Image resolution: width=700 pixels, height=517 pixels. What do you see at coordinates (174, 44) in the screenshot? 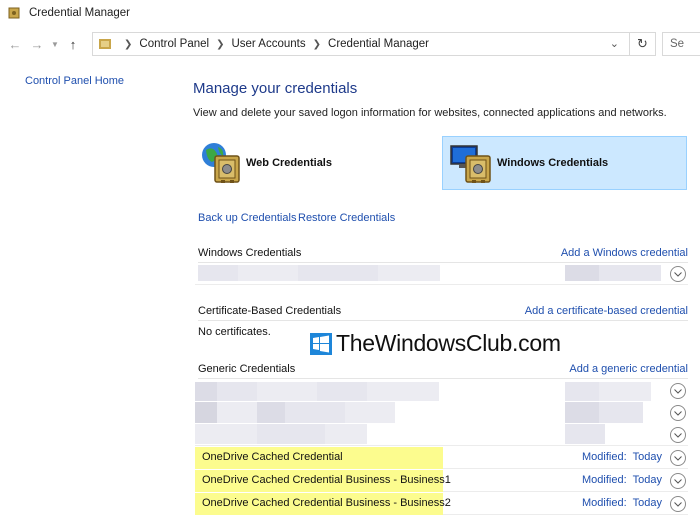
I see `breadcrumb-control-panel: Control Panel` at bounding box center [174, 44].